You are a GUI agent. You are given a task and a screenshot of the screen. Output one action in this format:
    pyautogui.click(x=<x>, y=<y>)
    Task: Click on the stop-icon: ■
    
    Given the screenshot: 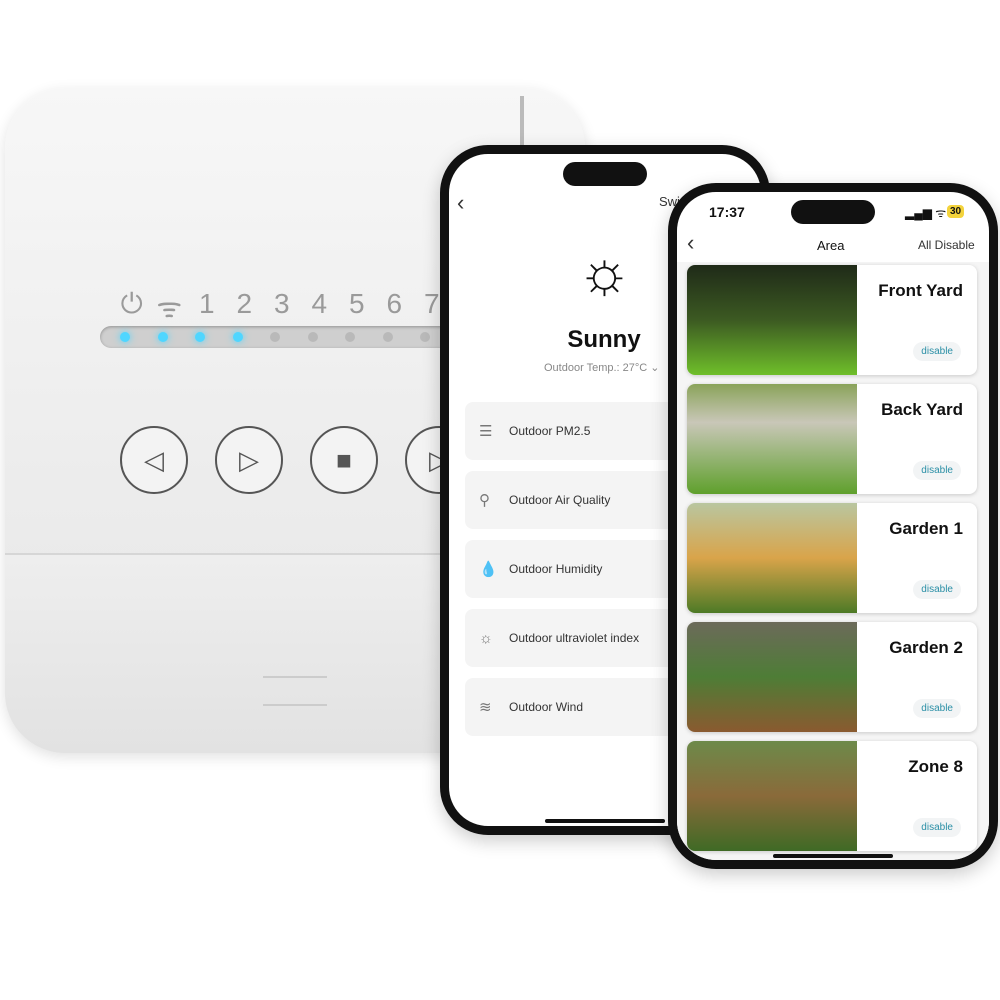 What is the action you would take?
    pyautogui.click(x=344, y=459)
    